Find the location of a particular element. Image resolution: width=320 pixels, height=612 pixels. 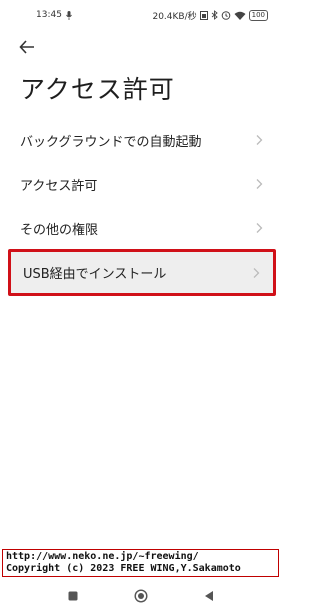

menu-item-install-via-usb: USB経由でインストール is located at coordinates (142, 272).